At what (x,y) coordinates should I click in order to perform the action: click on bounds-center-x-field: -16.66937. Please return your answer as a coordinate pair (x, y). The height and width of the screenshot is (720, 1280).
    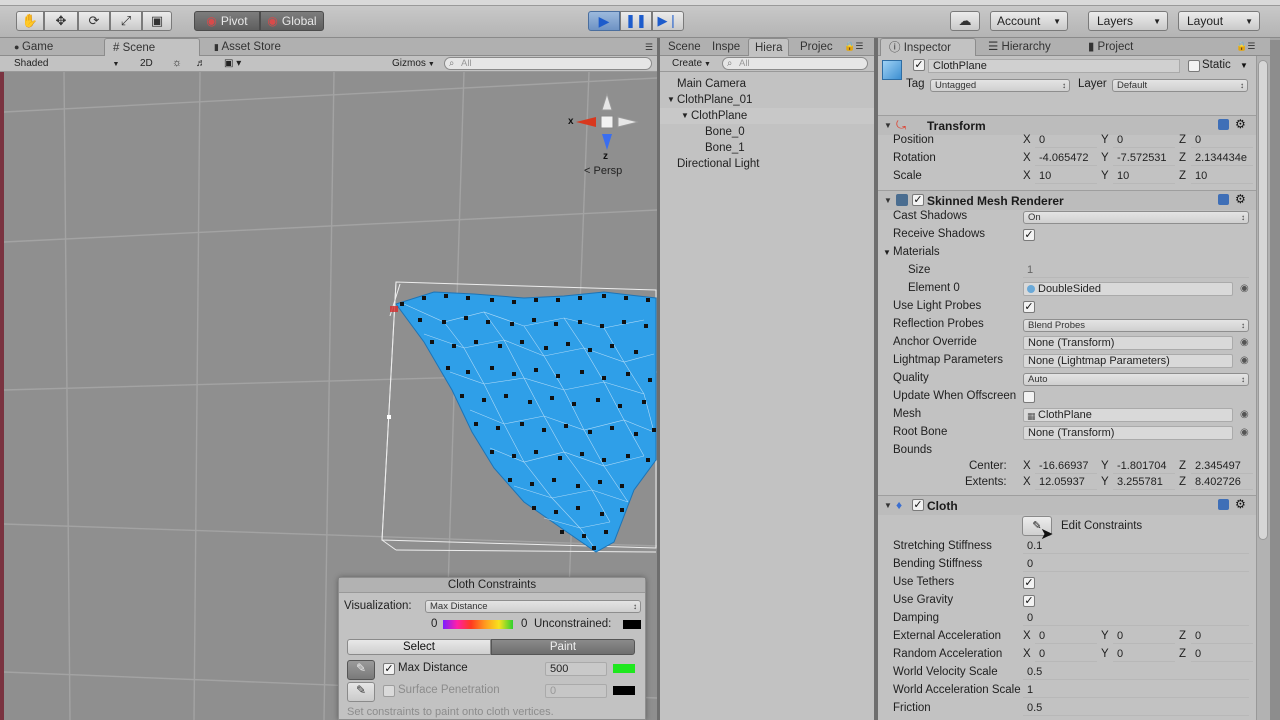
    Looking at the image, I should click on (1066, 467).